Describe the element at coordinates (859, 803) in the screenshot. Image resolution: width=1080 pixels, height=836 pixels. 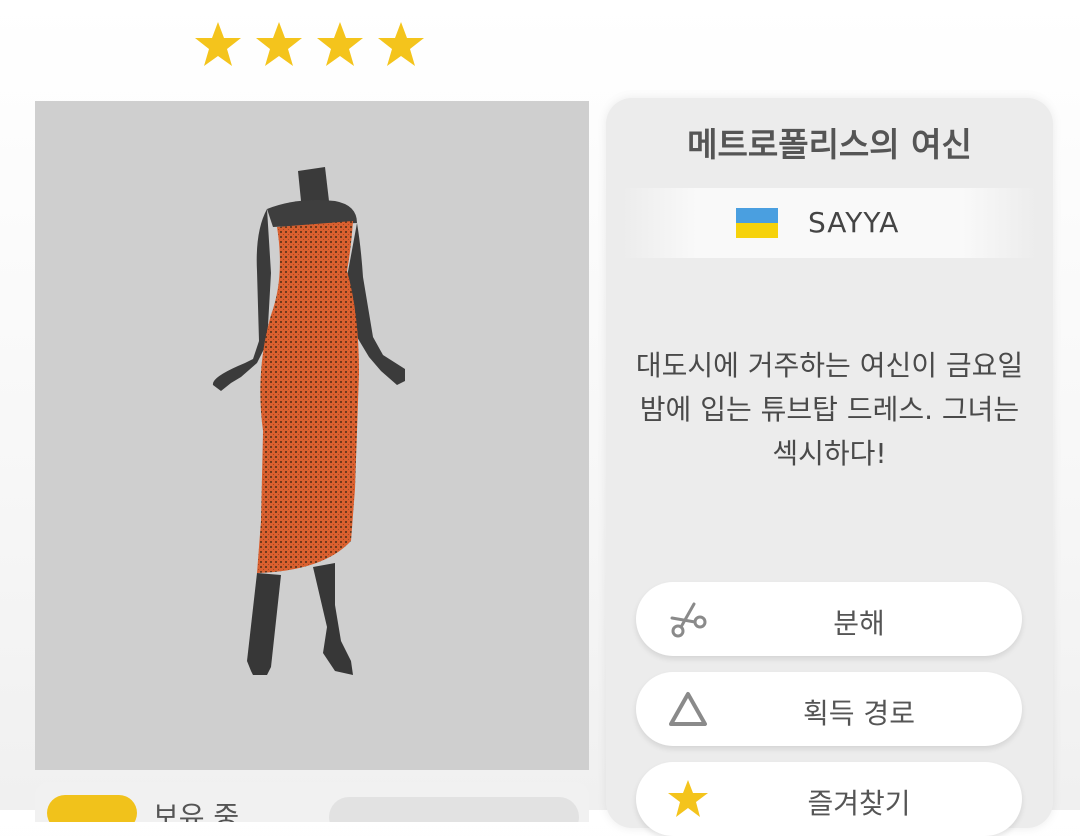
I see `favorite-label: 즐겨찾기` at that location.